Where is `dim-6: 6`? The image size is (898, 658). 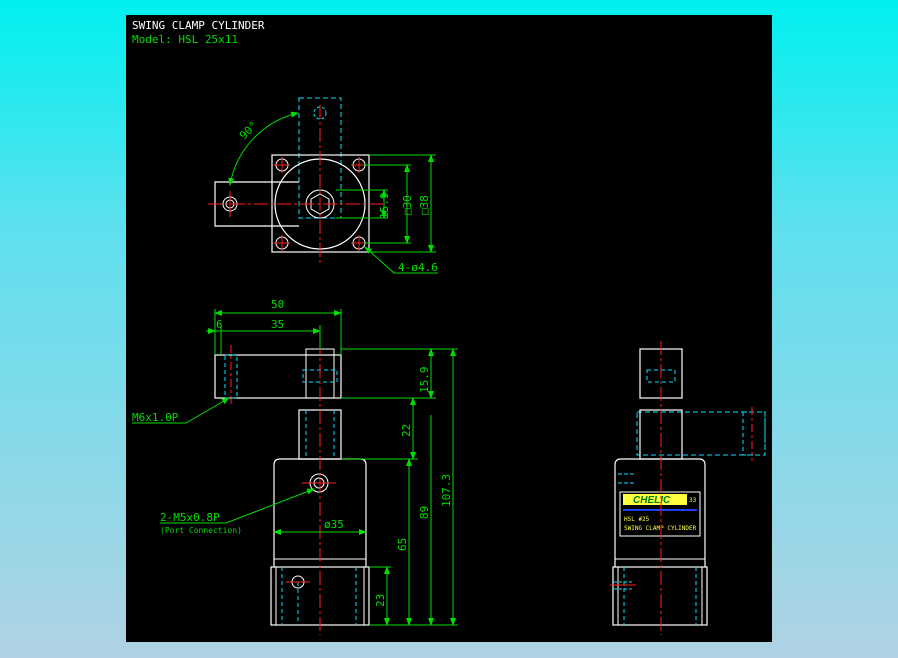 dim-6: 6 is located at coordinates (219, 324).